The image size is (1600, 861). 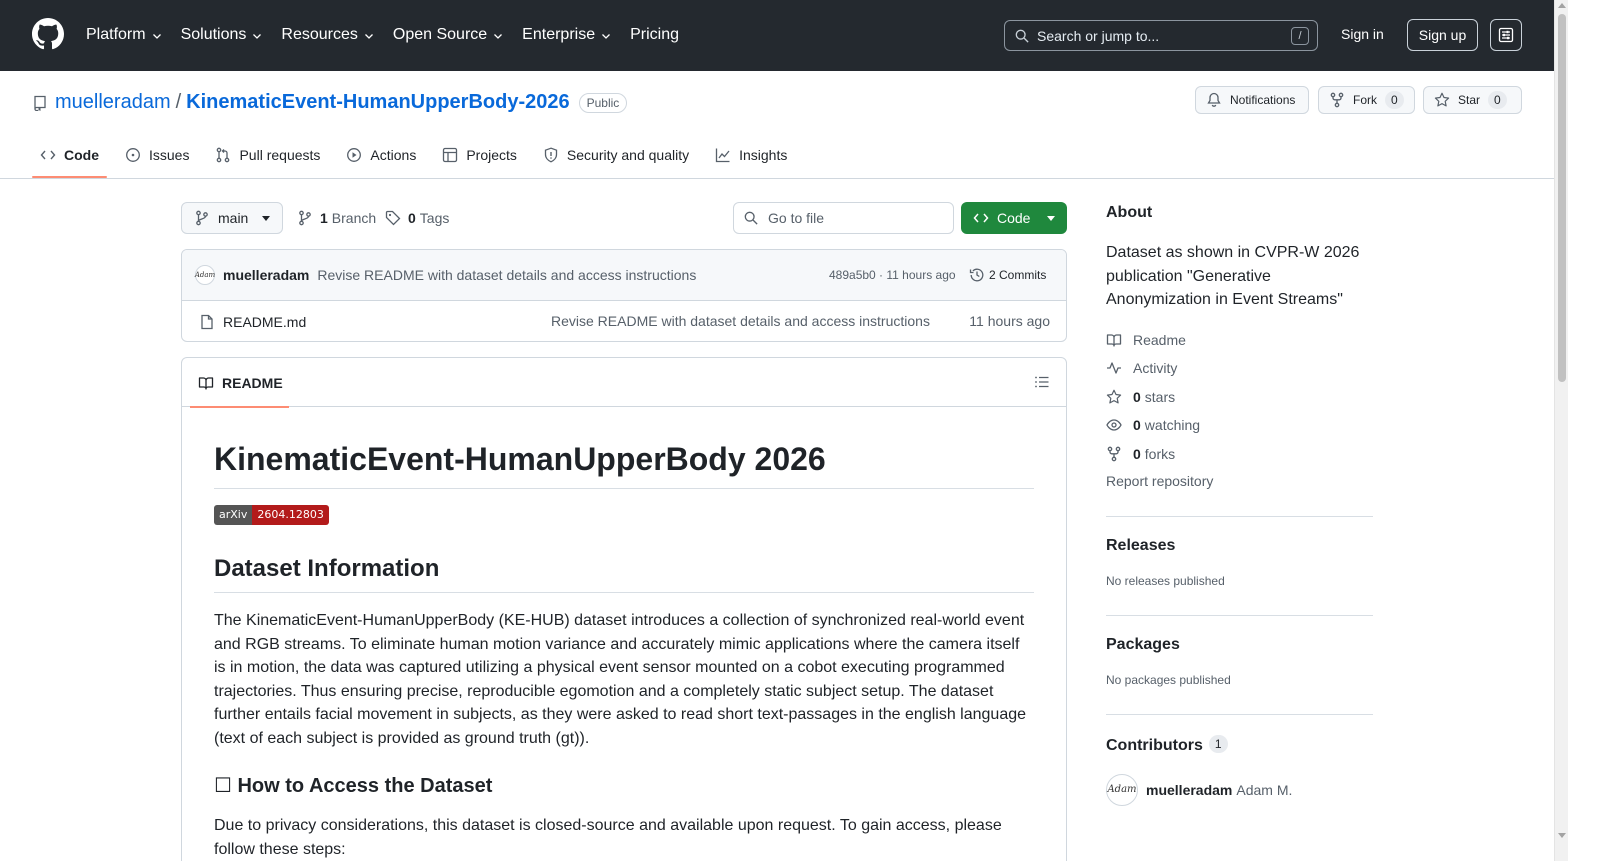 What do you see at coordinates (1239, 454) in the screenshot?
I see `forks-link: 0 forks` at bounding box center [1239, 454].